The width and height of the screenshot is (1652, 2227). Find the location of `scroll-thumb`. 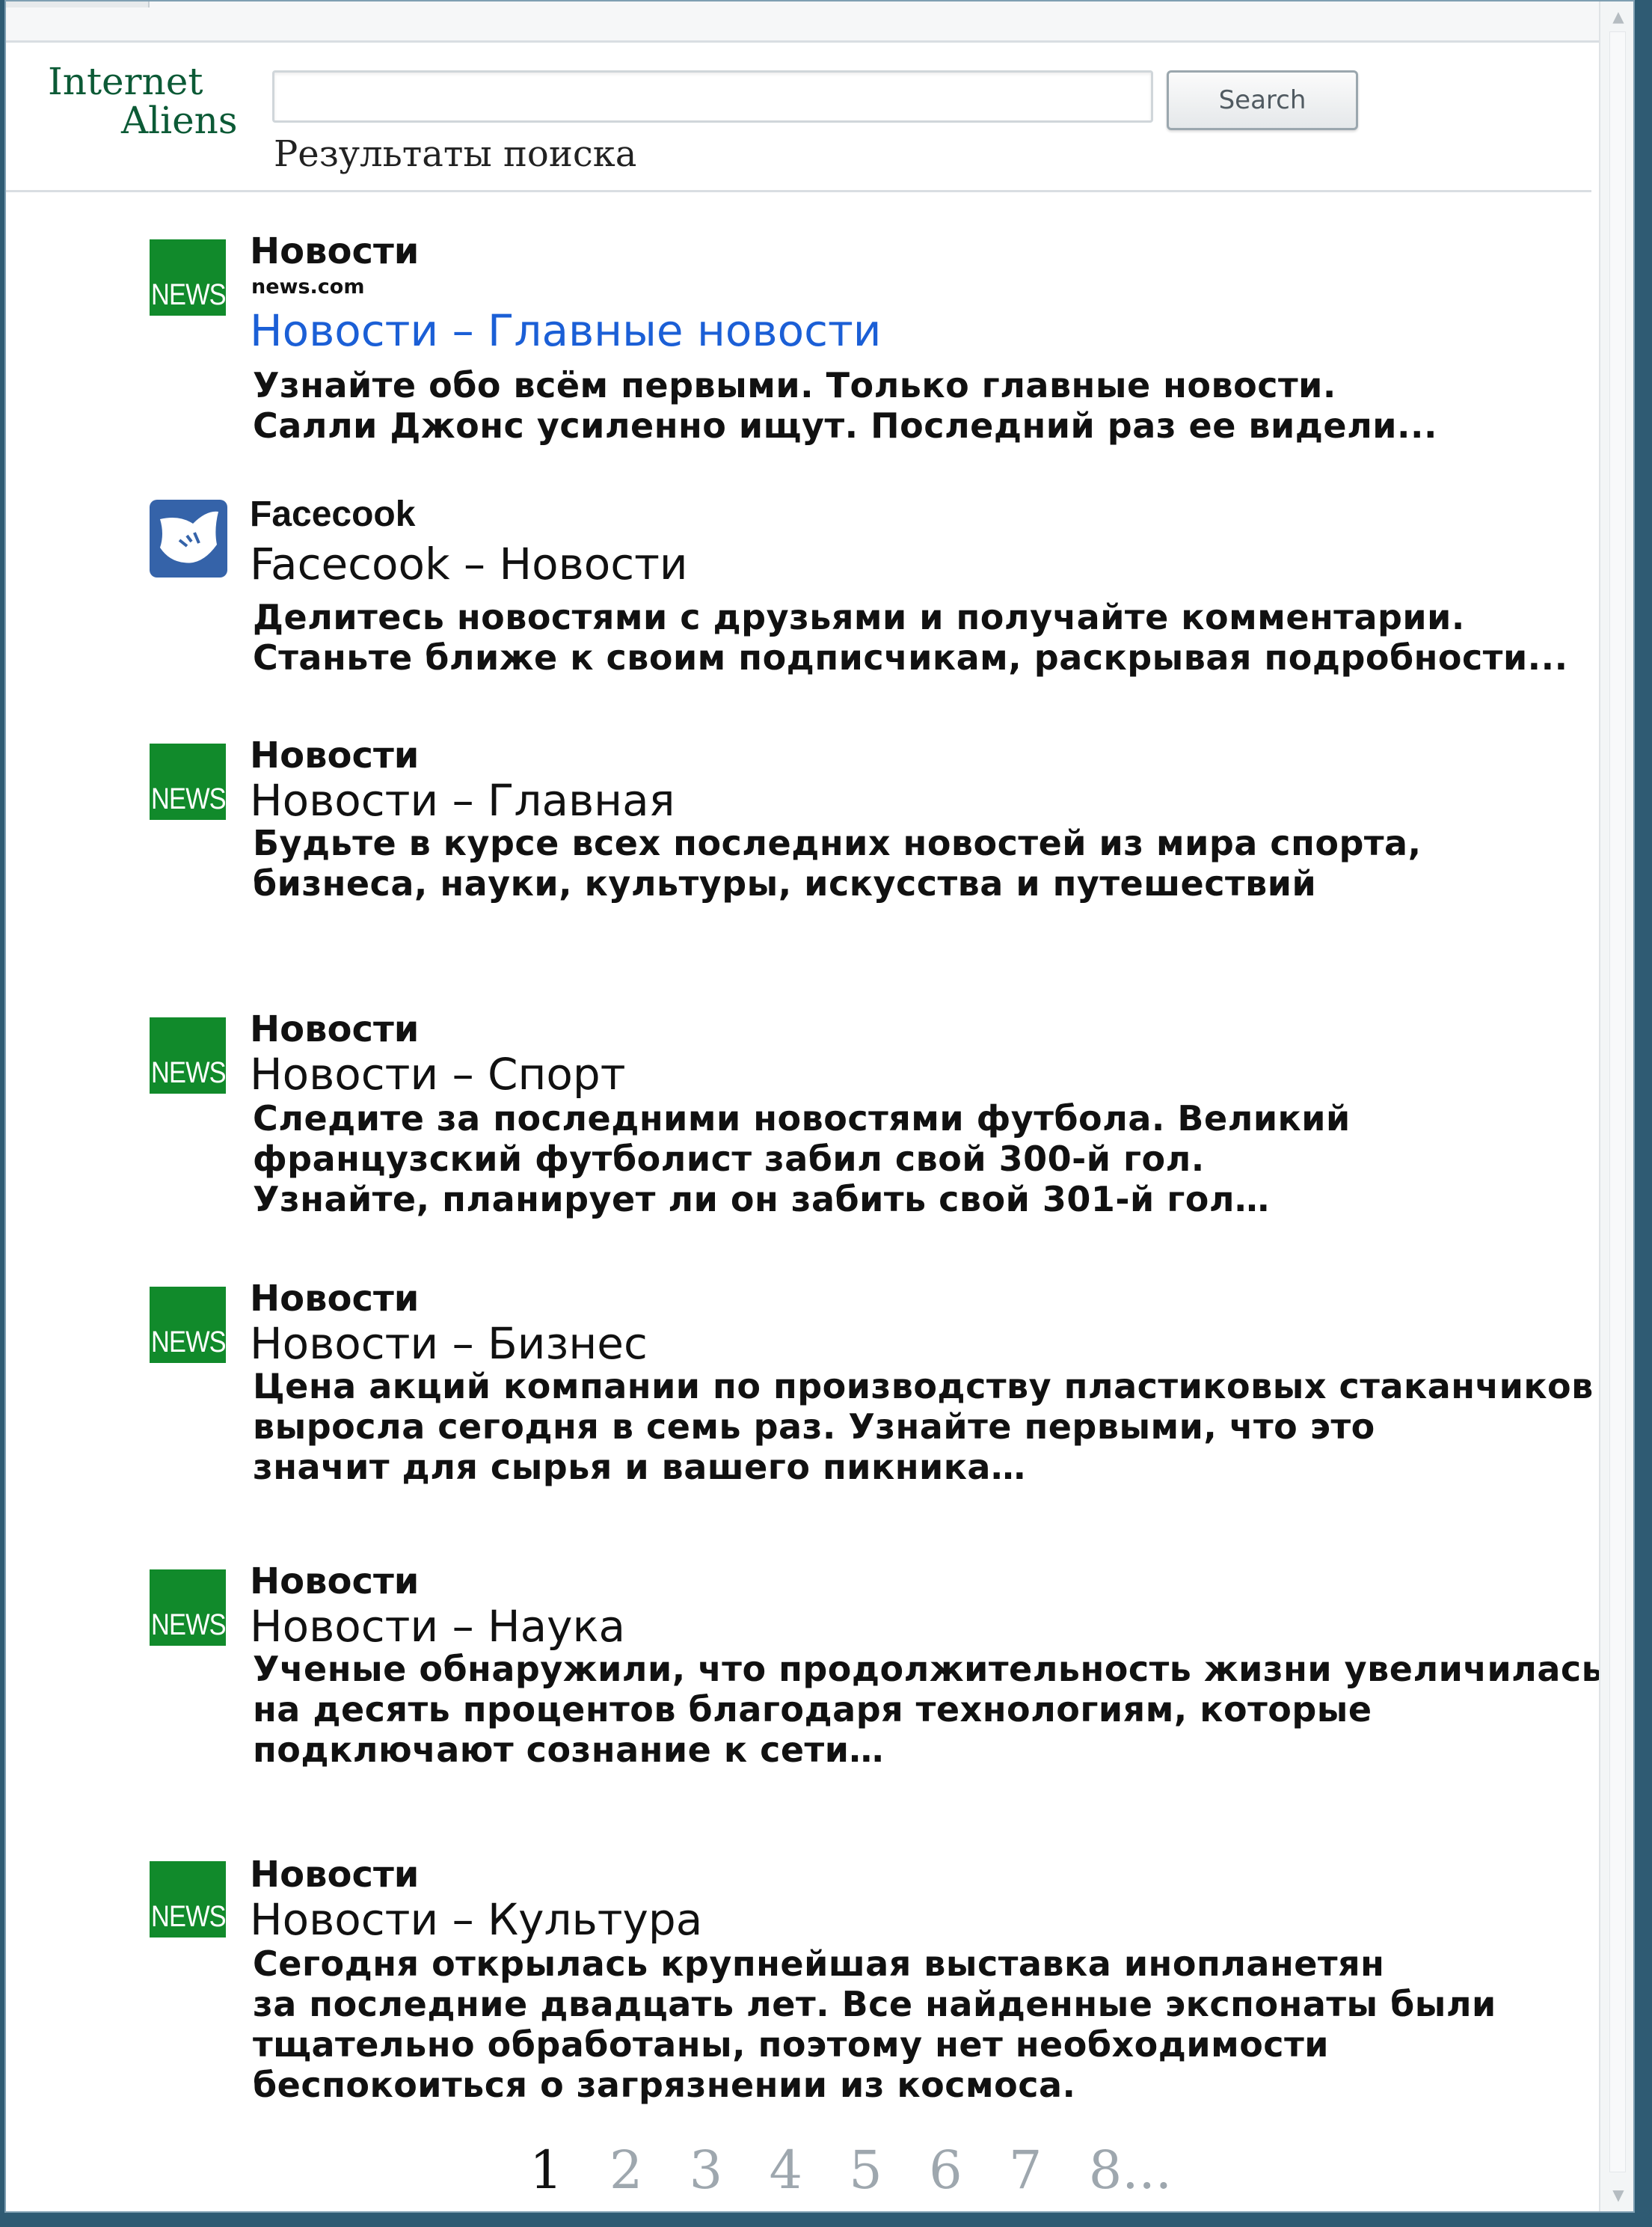

scroll-thumb is located at coordinates (1617, 1101).